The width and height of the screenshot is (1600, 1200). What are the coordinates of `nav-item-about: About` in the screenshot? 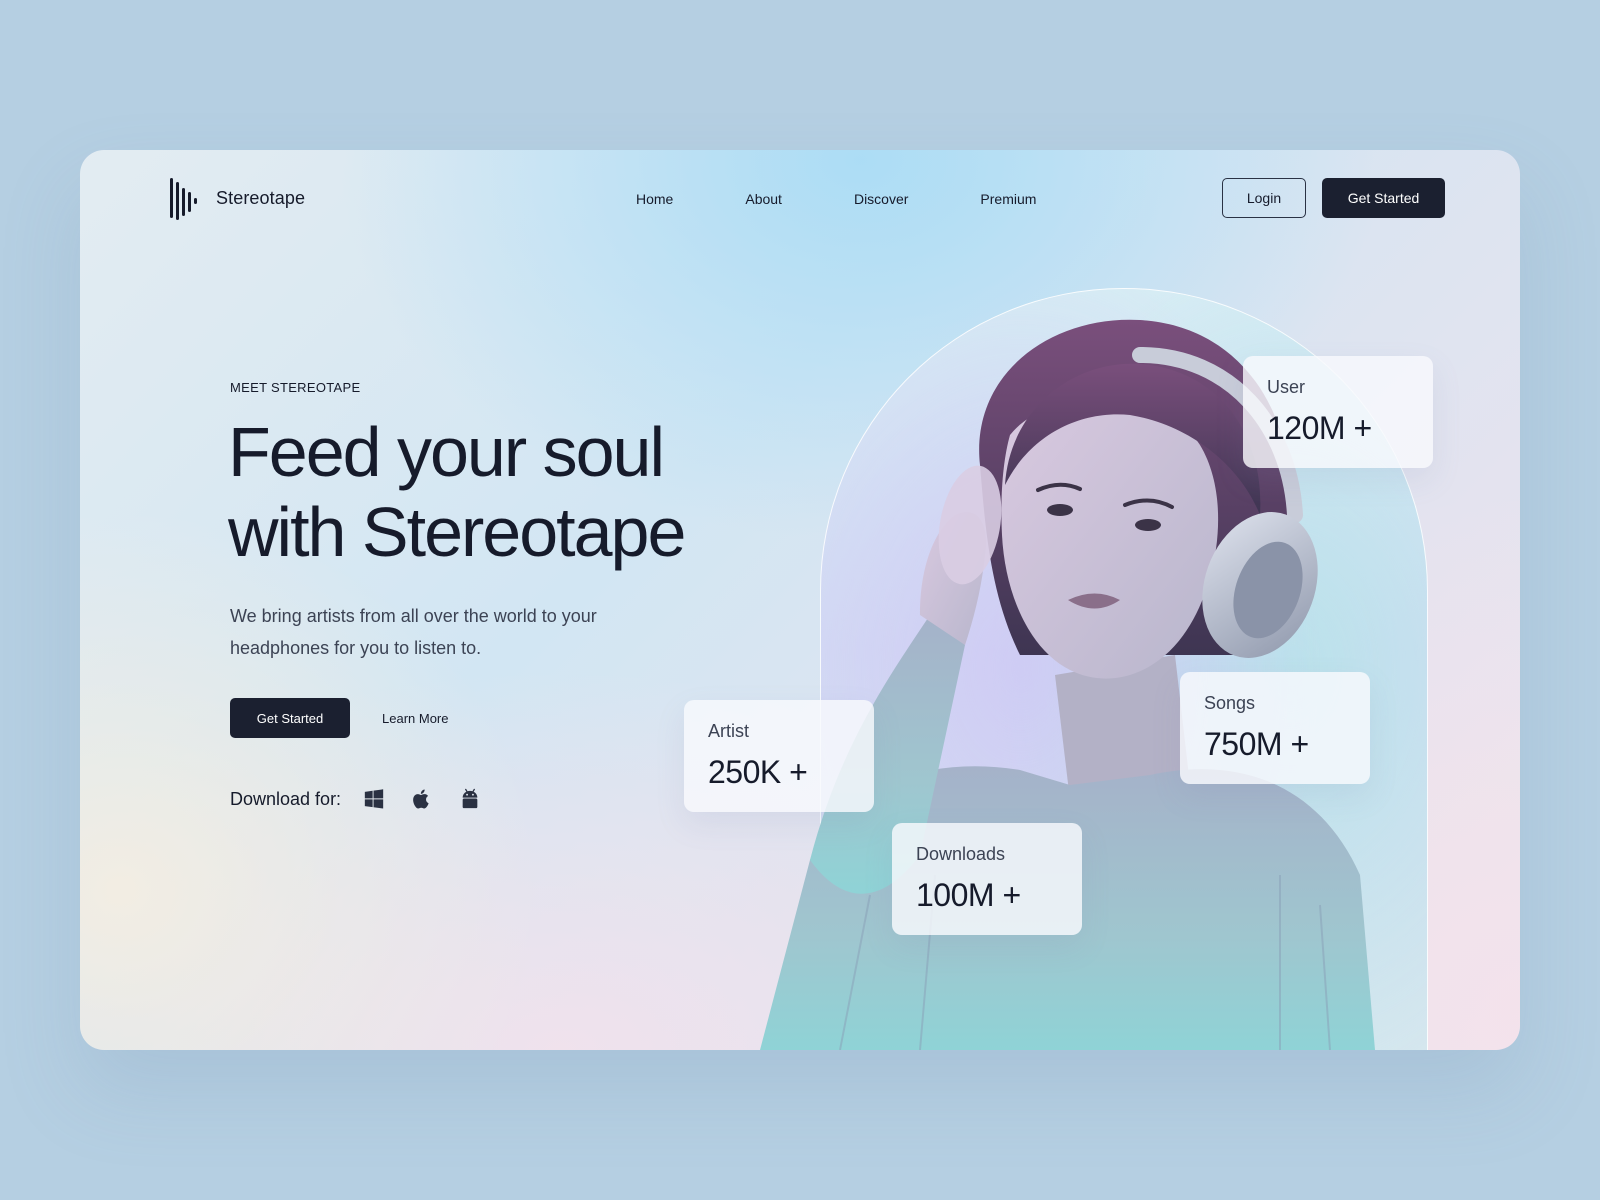 It's located at (763, 199).